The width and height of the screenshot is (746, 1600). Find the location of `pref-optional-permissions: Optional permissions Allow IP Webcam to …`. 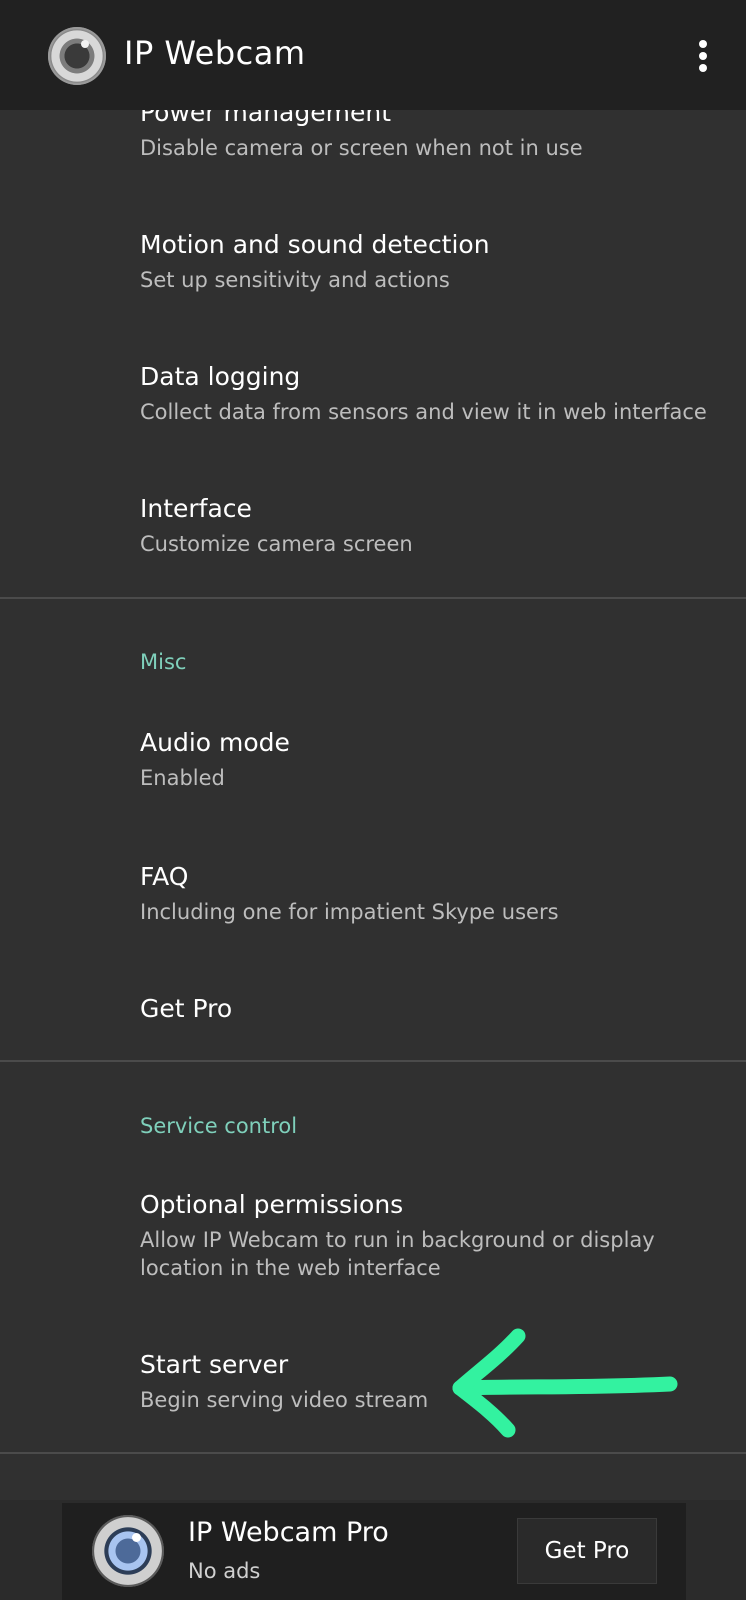

pref-optional-permissions: Optional permissions Allow IP Webcam to … is located at coordinates (373, 1240).